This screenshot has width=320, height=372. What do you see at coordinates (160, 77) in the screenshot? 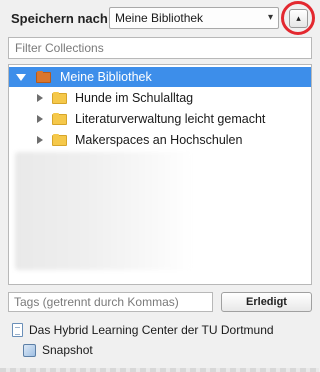
I see `tree-item-my-library: Meine Bibliothek` at bounding box center [160, 77].